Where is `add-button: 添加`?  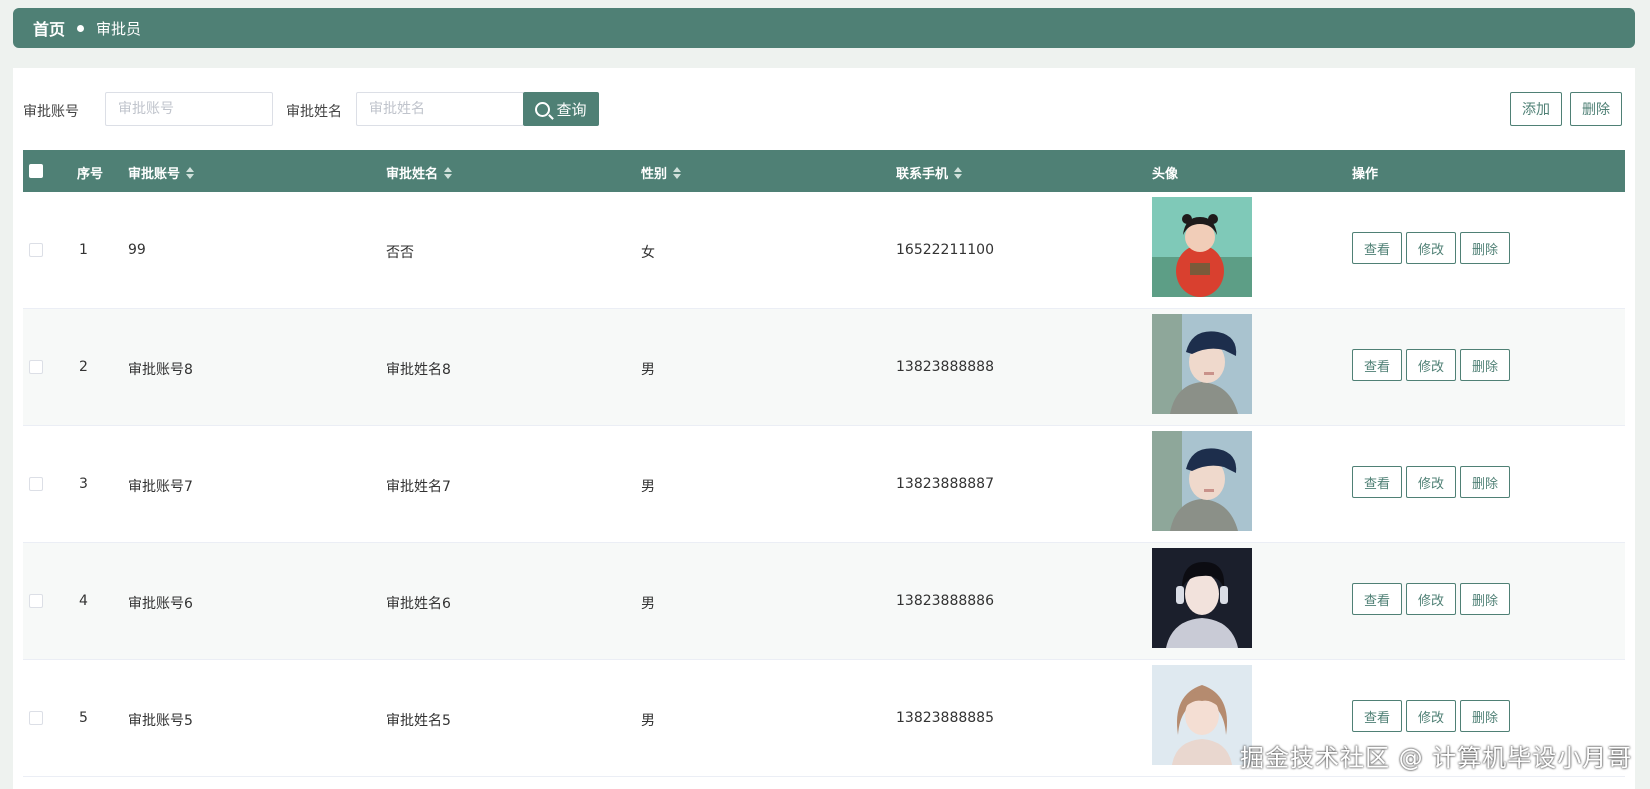
add-button: 添加 is located at coordinates (1536, 109).